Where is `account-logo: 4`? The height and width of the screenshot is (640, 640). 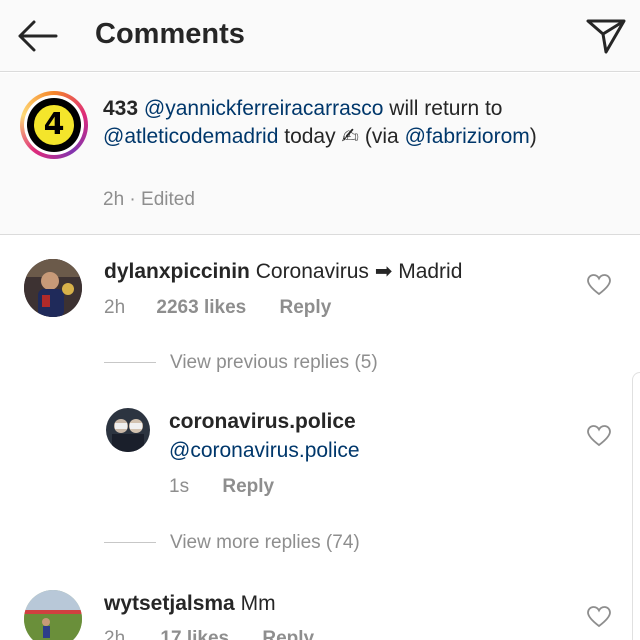
account-logo: 4 is located at coordinates (54, 125).